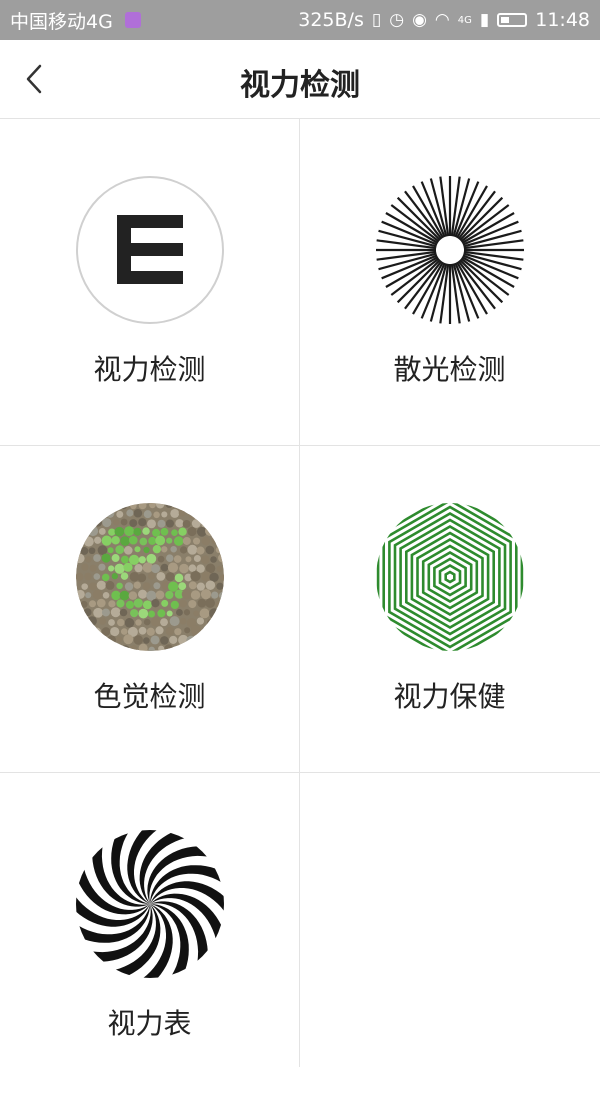 The width and height of the screenshot is (600, 1099). Describe the element at coordinates (331, 20) in the screenshot. I see `network-speed: 325B/s` at that location.